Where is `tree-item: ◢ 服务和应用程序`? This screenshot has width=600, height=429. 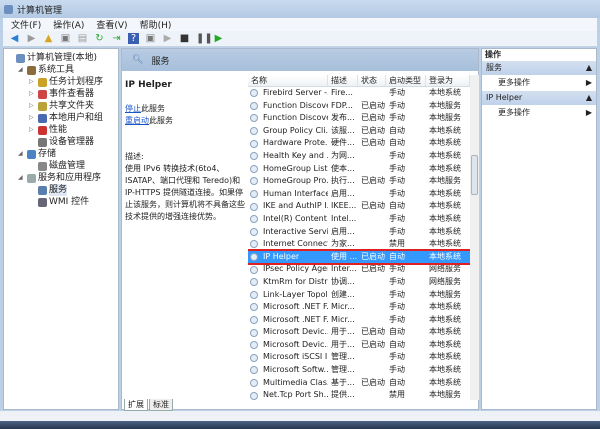 tree-item: ◢ 服务和应用程序 is located at coordinates (61, 178).